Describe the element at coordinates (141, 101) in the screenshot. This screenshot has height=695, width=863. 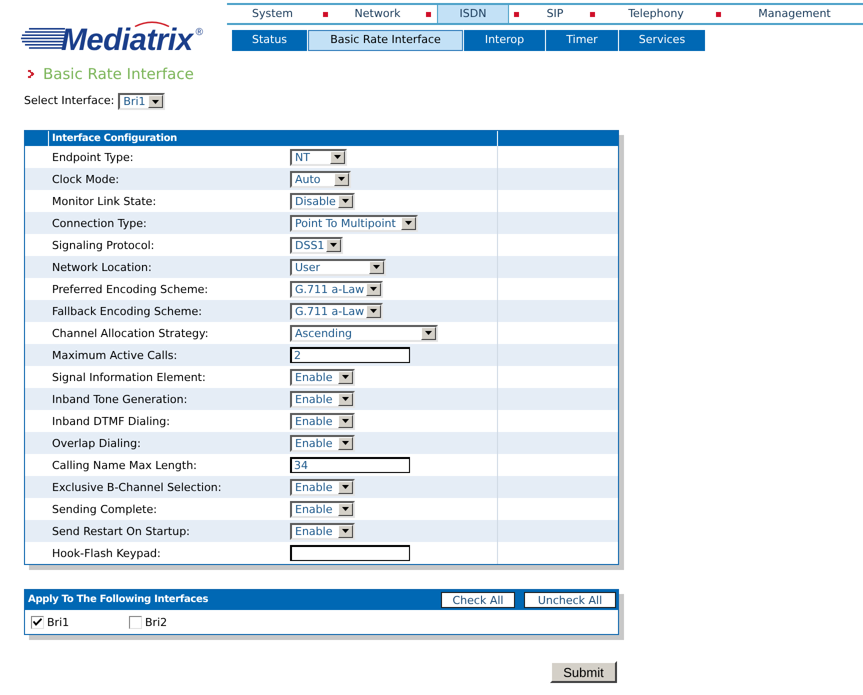
I see `dropdown: Bri1` at that location.